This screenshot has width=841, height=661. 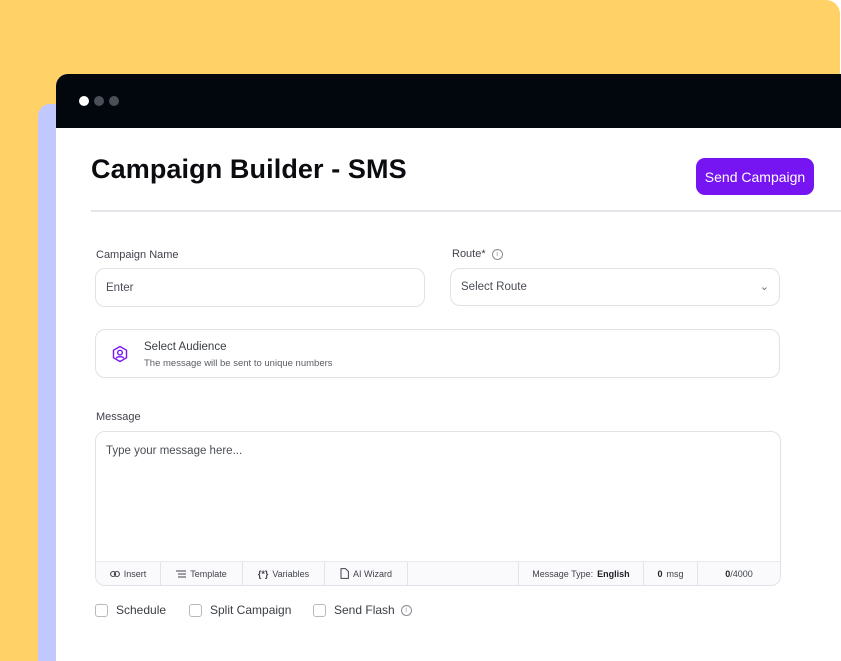 I want to click on message-type-indicator: Message Type: English, so click(x=581, y=573).